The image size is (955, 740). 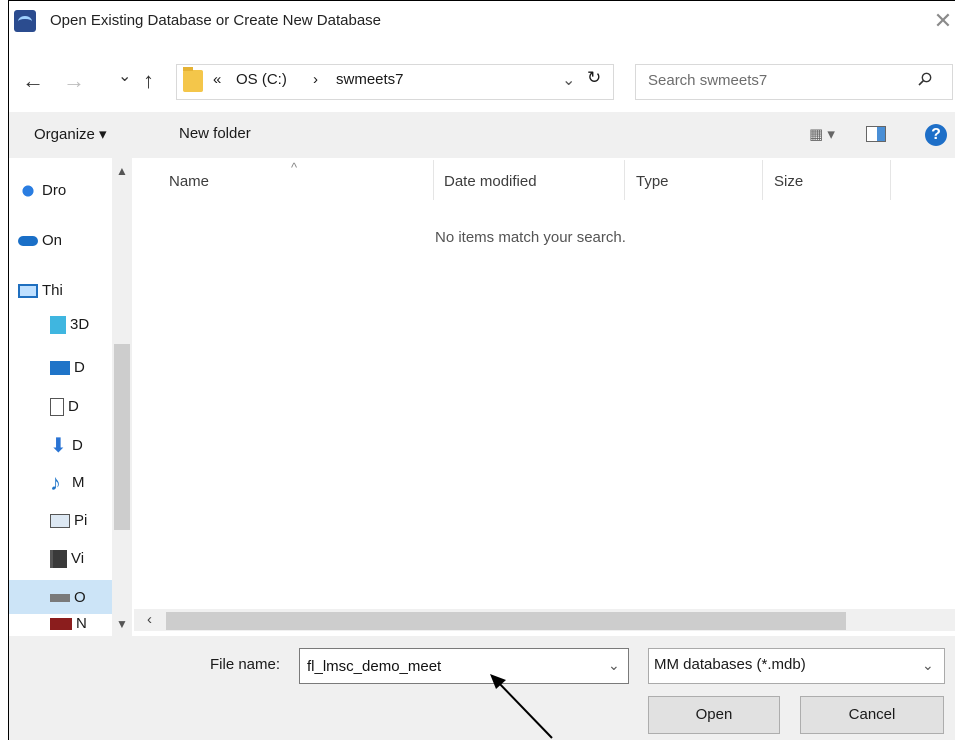 I want to click on column-header-date-modified: Date modified, so click(x=490, y=181).